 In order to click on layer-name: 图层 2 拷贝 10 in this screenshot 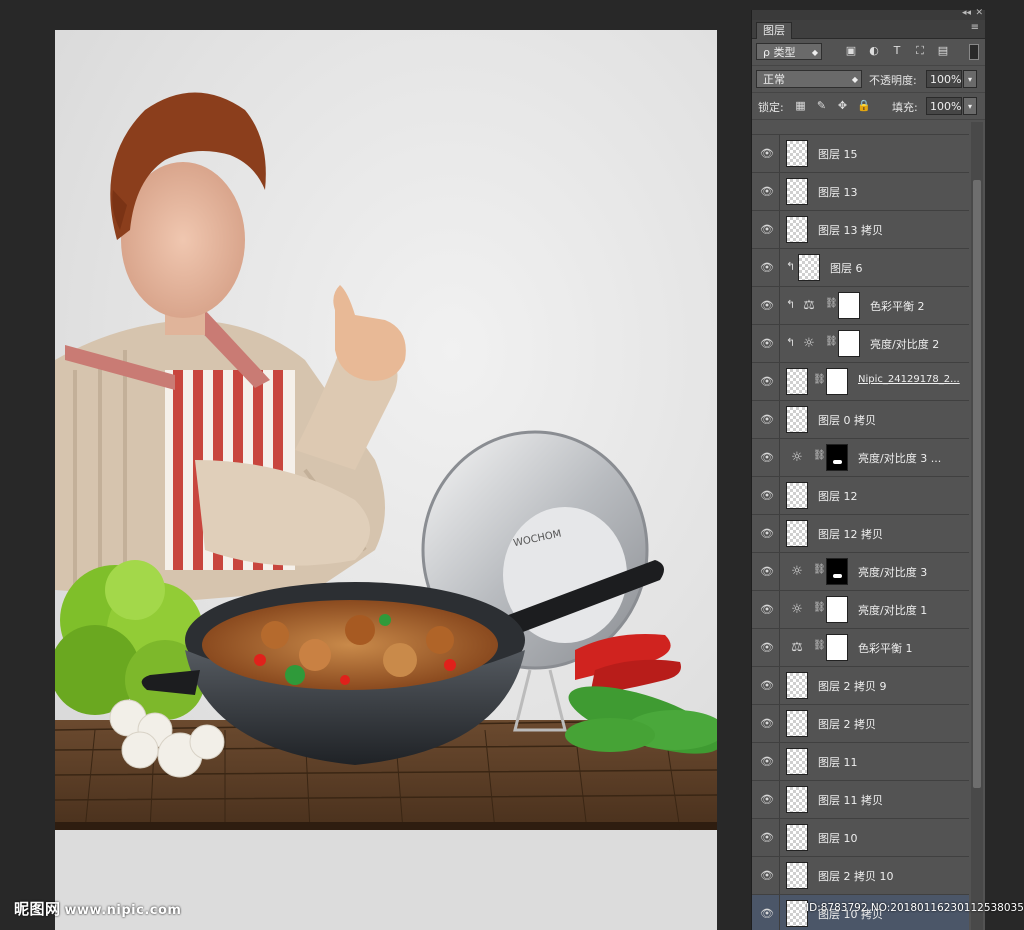, I will do `click(856, 876)`.